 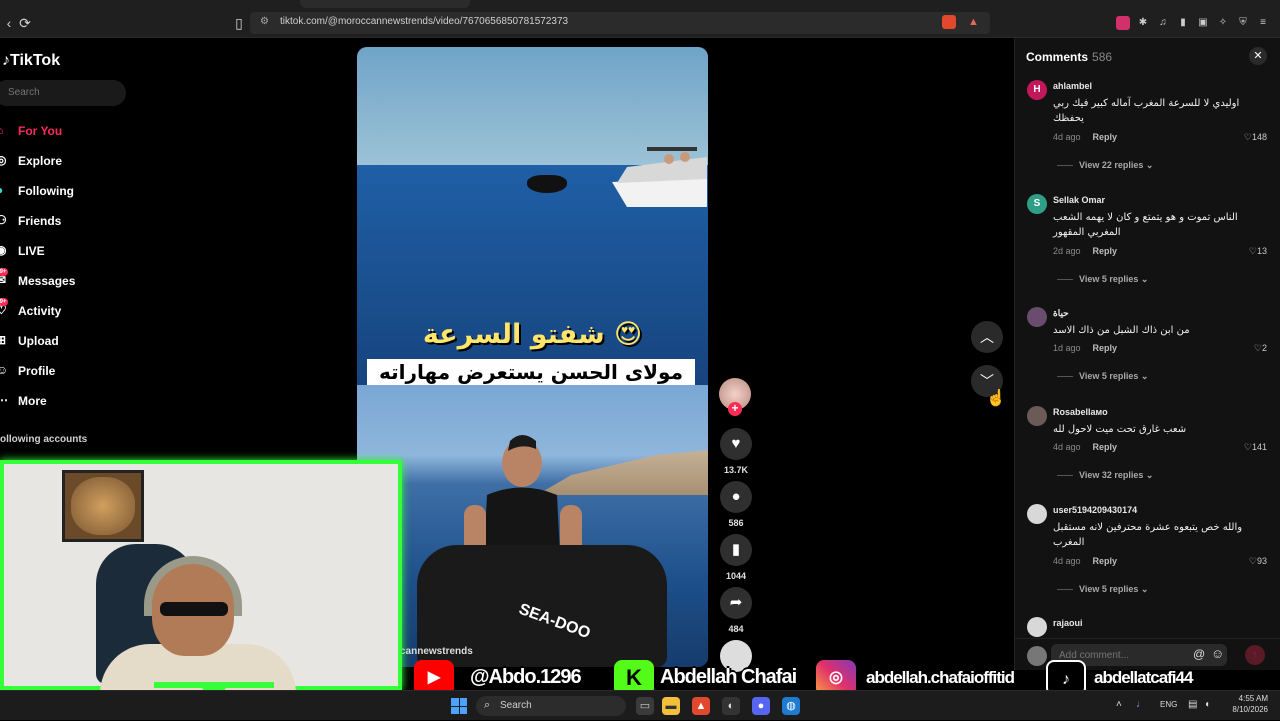 I want to click on save-count: 1044, so click(x=736, y=576).